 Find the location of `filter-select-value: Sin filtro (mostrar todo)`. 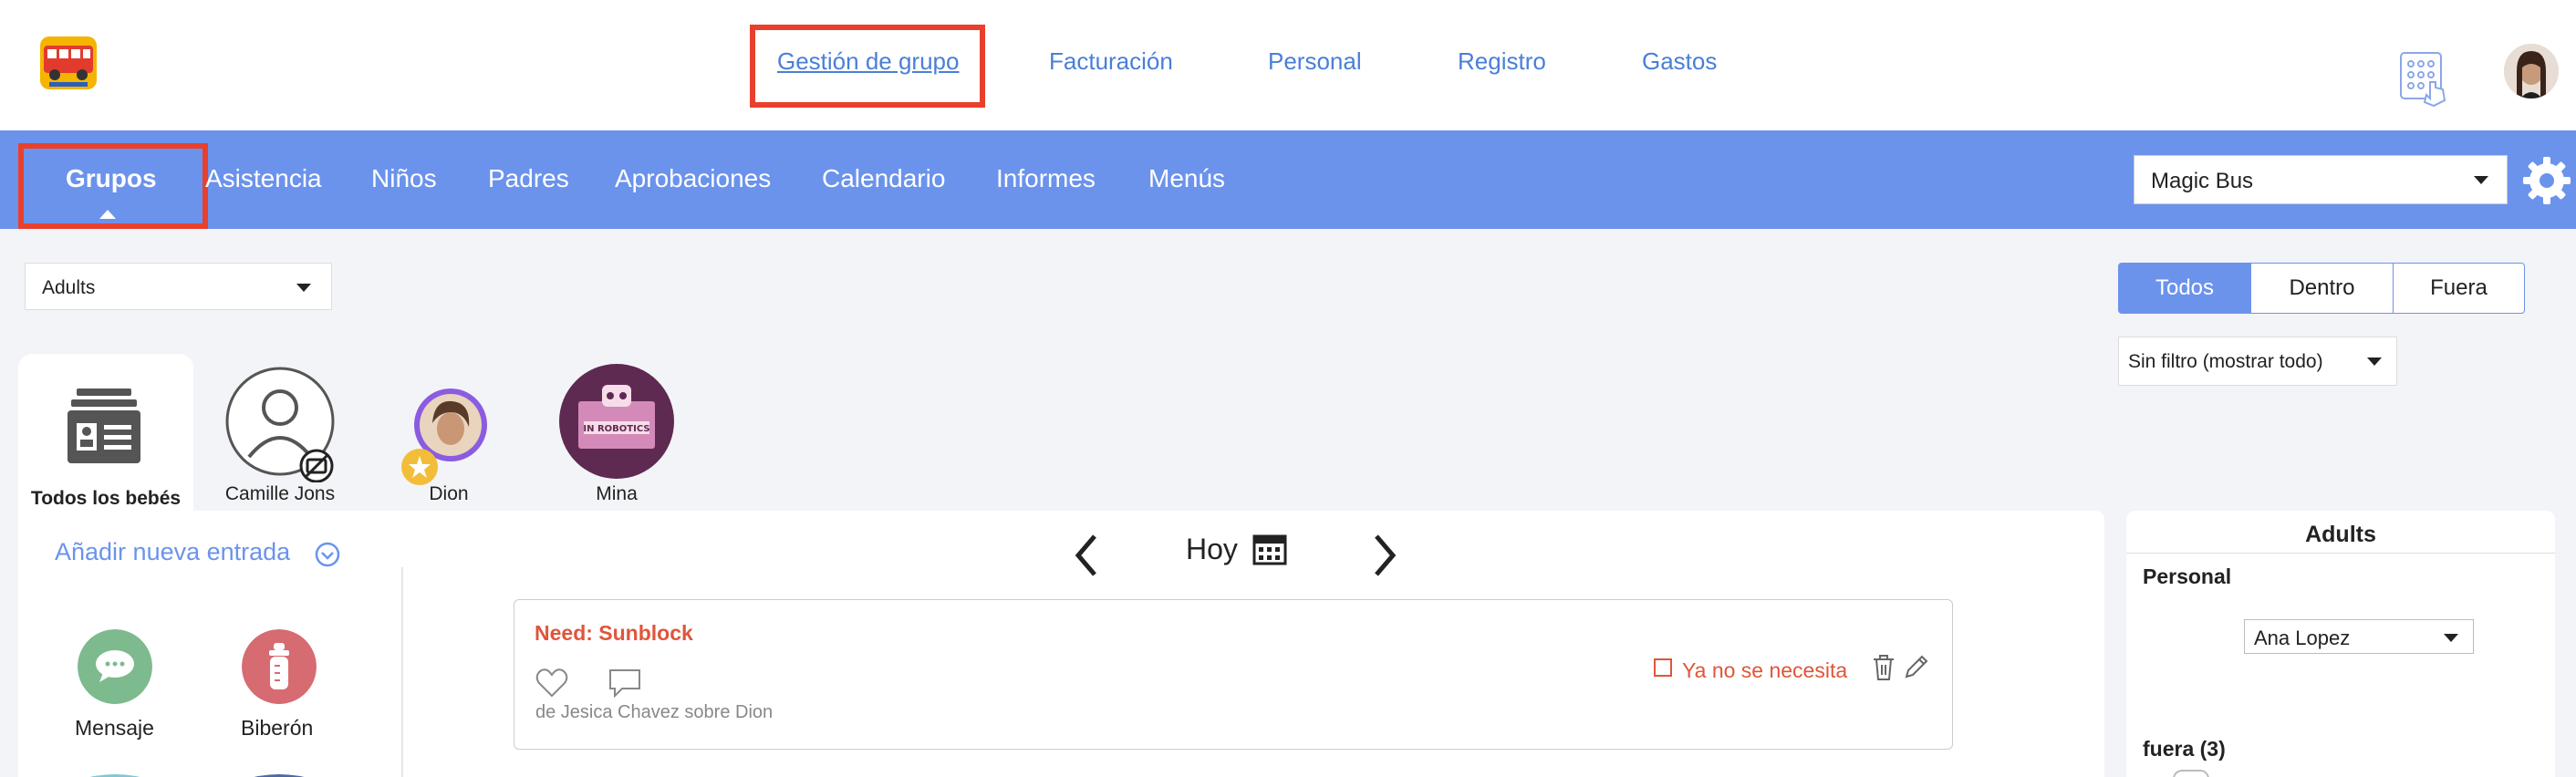

filter-select-value: Sin filtro (mostrar todo) is located at coordinates (2225, 361).